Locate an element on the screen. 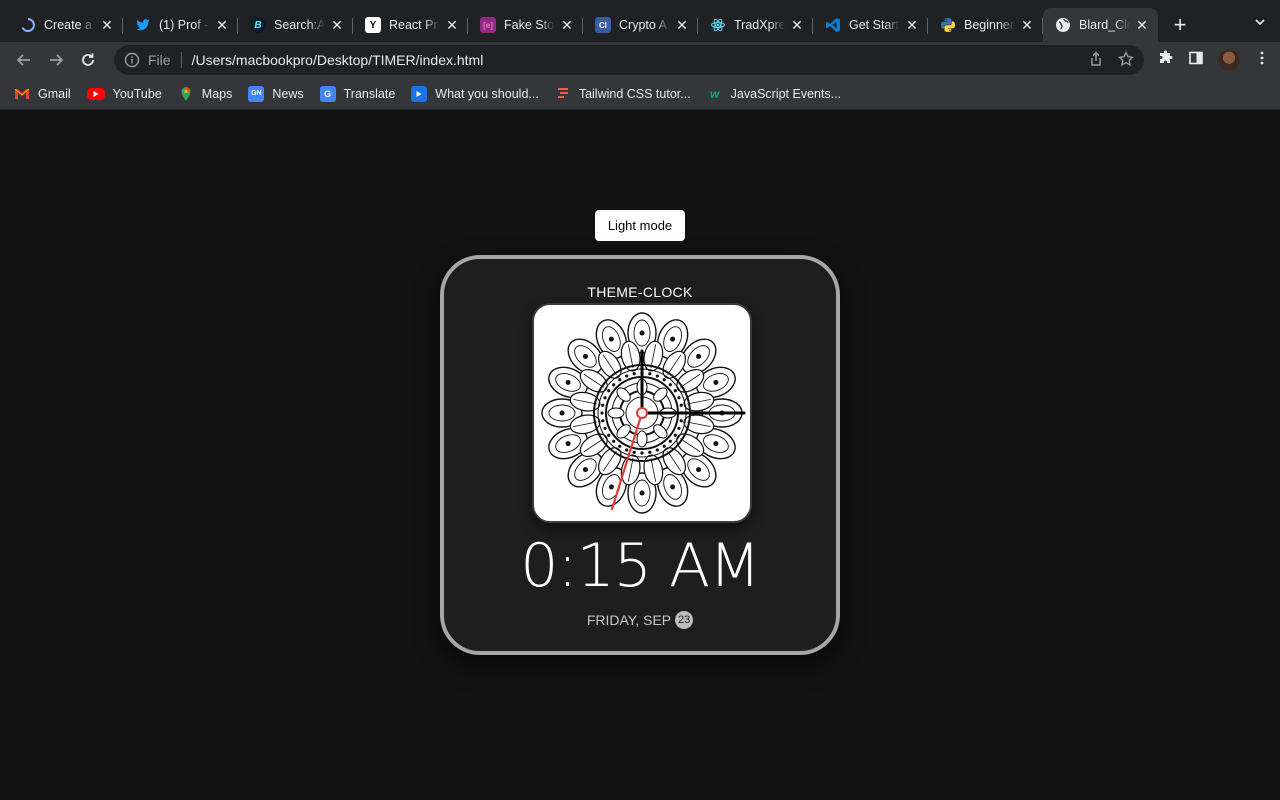  tab-title: Get Start is located at coordinates (874, 25).